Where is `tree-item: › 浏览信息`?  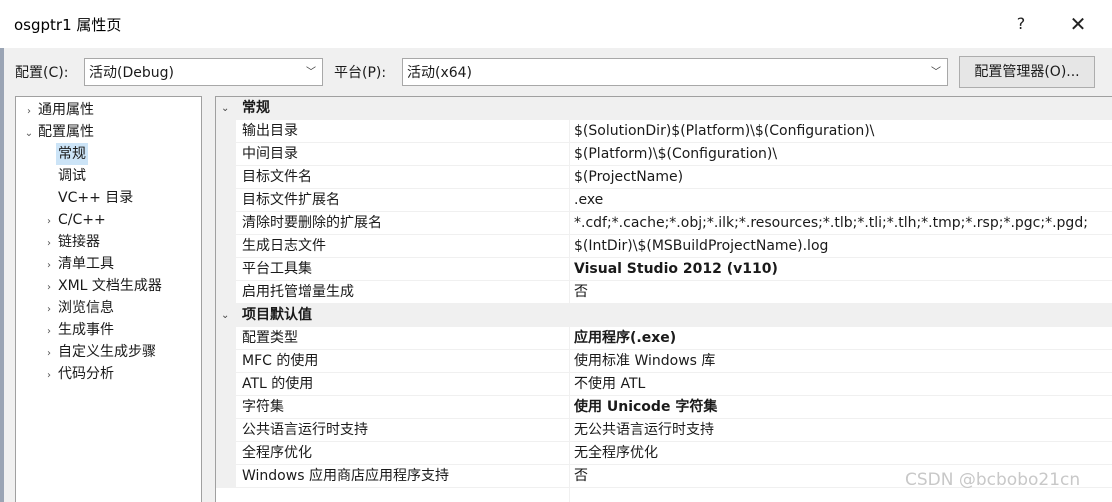 tree-item: › 浏览信息 is located at coordinates (79, 308).